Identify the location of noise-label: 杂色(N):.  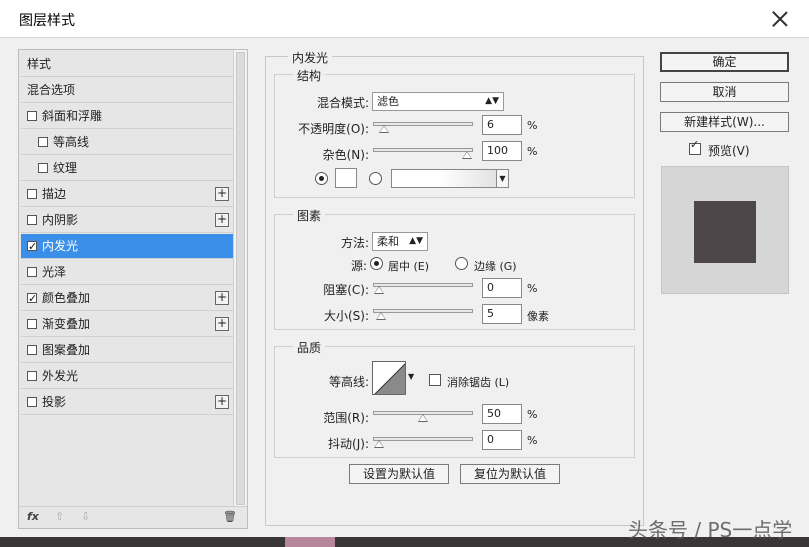
(345, 155).